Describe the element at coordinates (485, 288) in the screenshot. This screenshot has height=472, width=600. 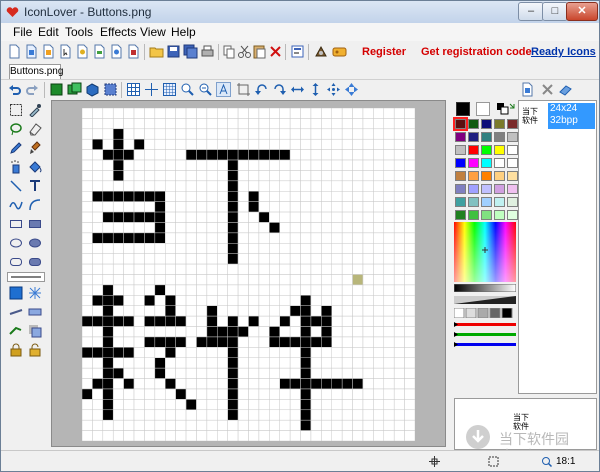
I see `gray-gradient-bar` at that location.